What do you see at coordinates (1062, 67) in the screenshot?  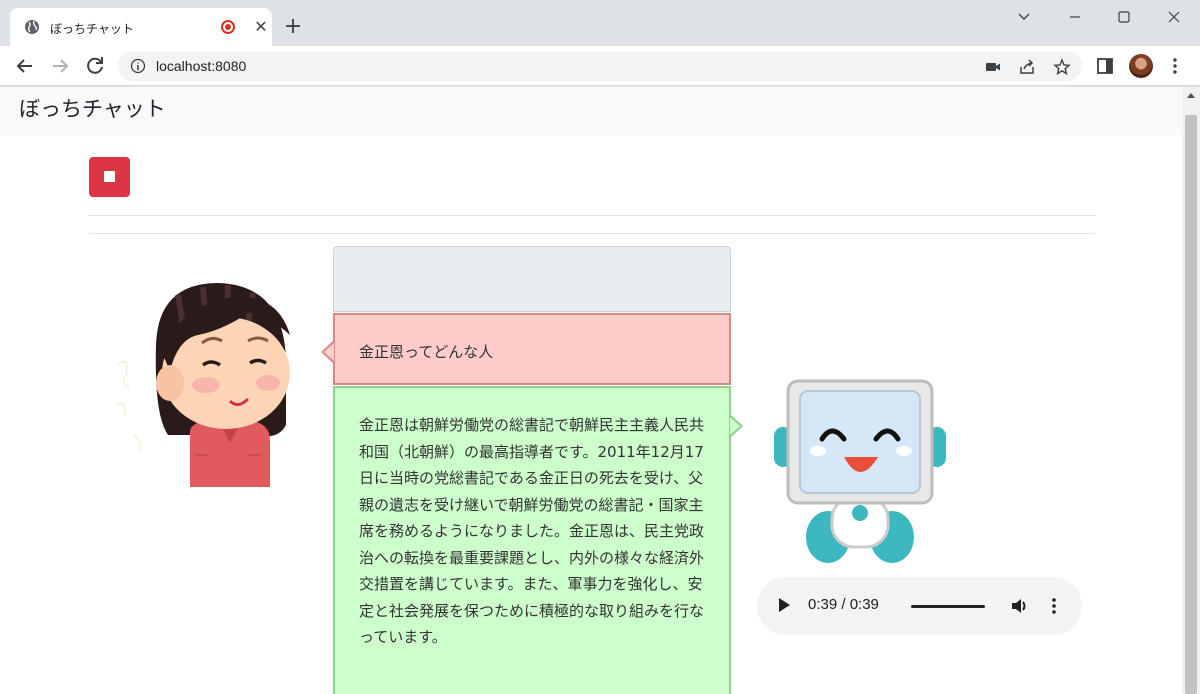 I see `bookmark-star-icon` at bounding box center [1062, 67].